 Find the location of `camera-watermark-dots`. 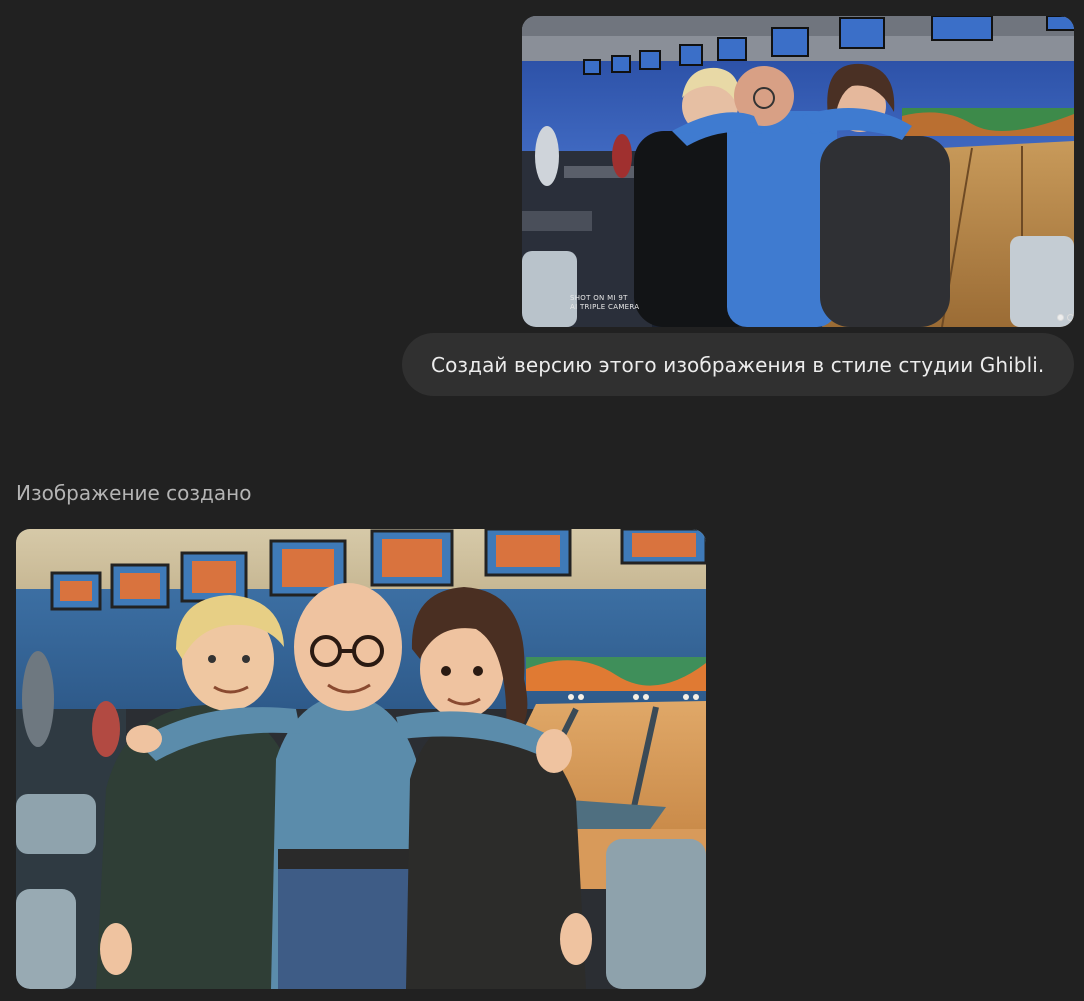

camera-watermark-dots is located at coordinates (1065, 317).